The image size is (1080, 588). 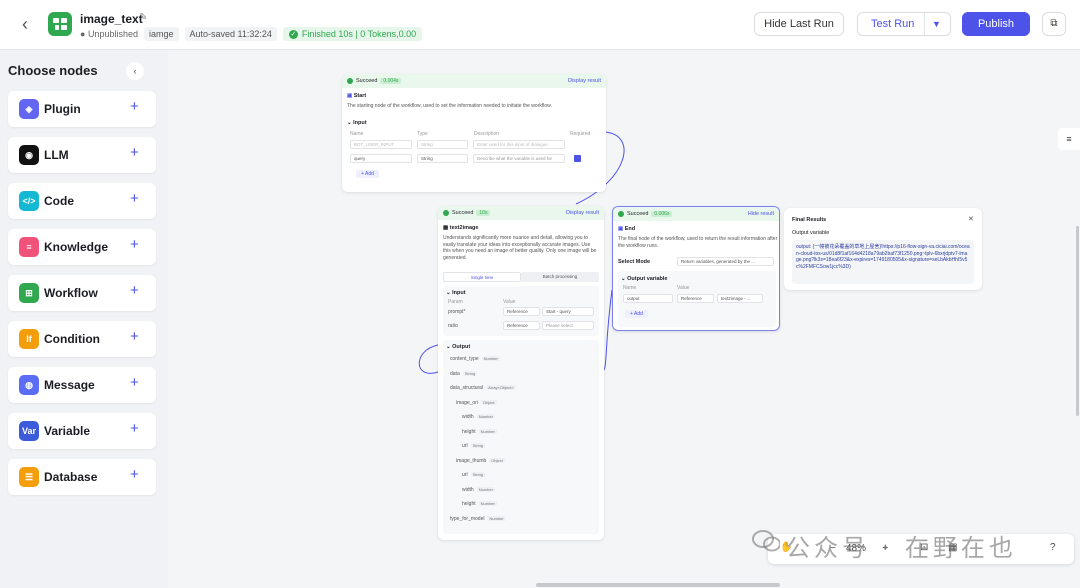 I want to click on app-title: image_text, so click(x=111, y=19).